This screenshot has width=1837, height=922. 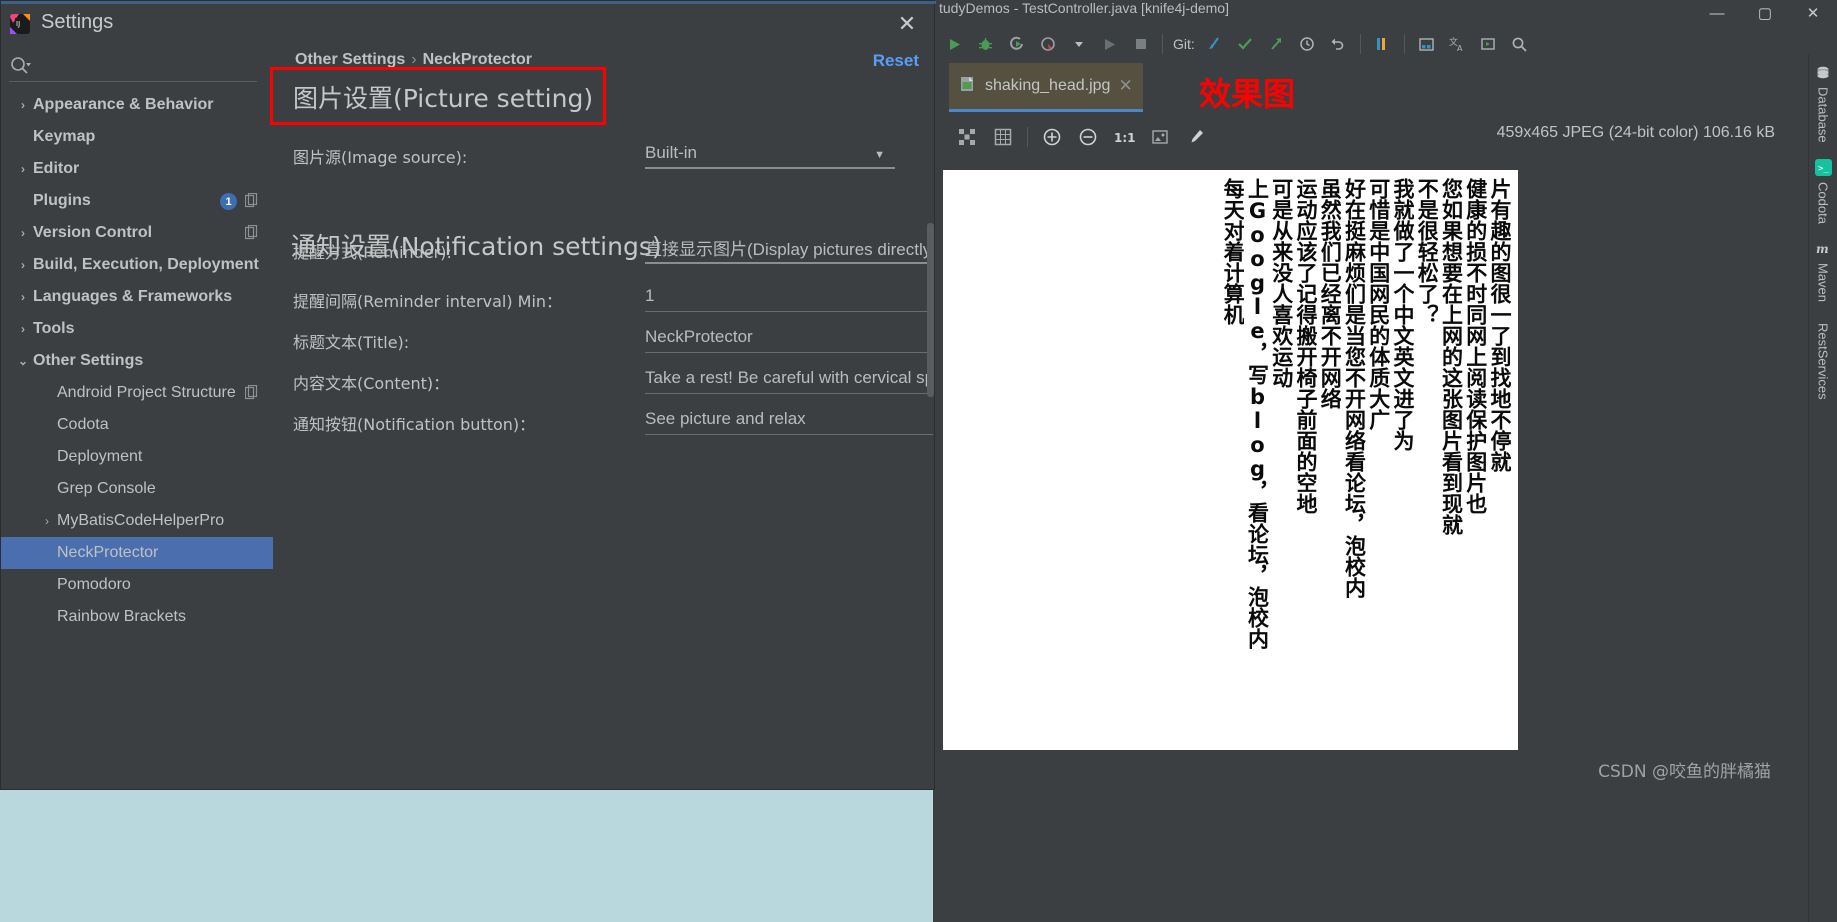 What do you see at coordinates (137, 521) in the screenshot?
I see `sidebar-item-mybatiscodehelperpro: › MyBatisCodeHelperPro` at bounding box center [137, 521].